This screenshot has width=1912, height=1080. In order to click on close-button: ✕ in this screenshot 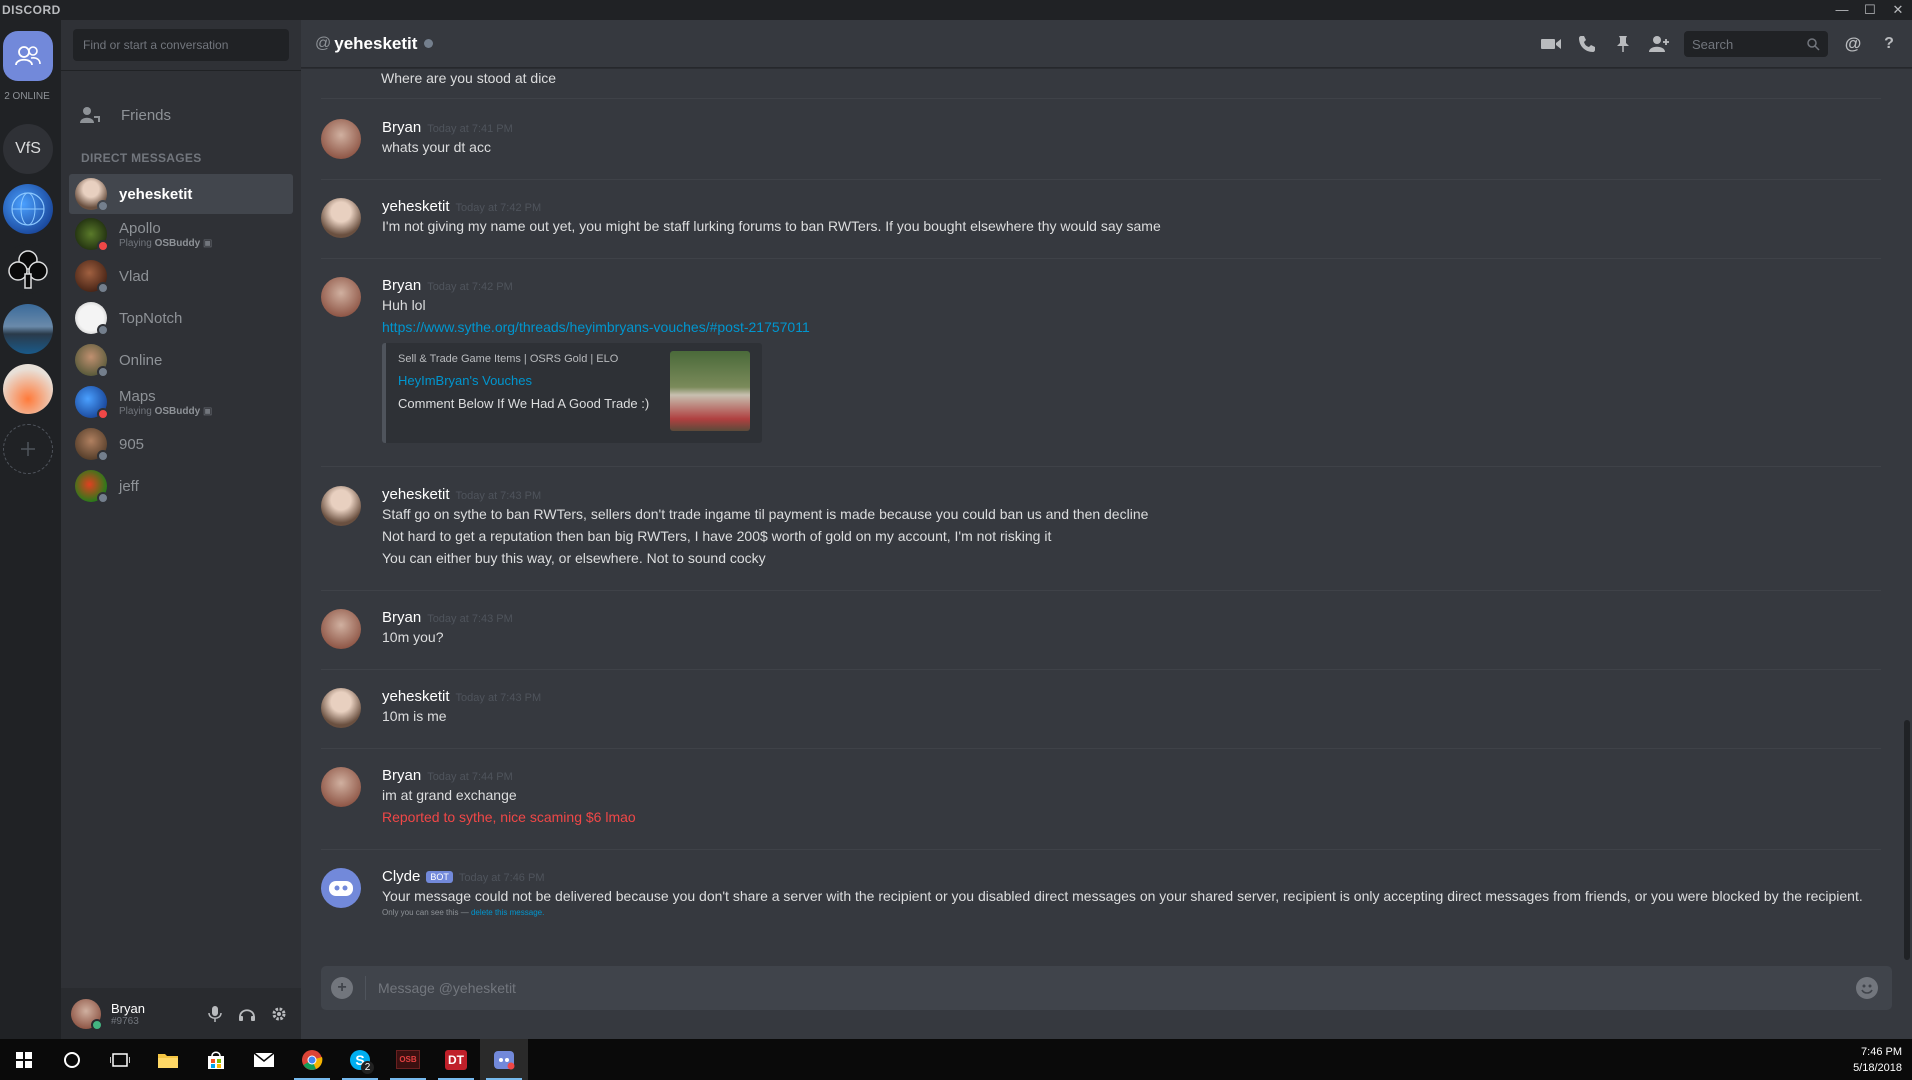, I will do `click(1898, 10)`.